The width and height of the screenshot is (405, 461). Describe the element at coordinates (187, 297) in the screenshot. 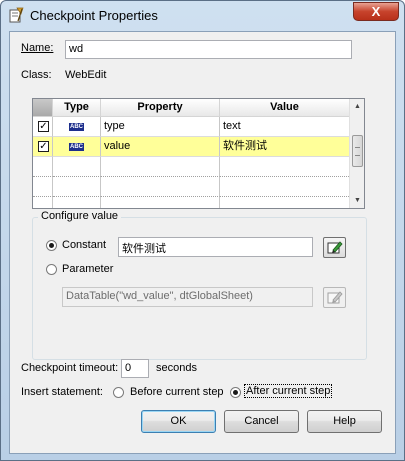

I see `parameter-value-input: DataTable("wd_value", dtGlobalSheet)` at that location.